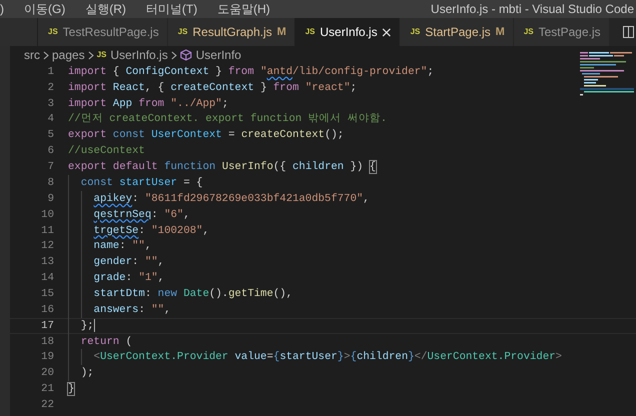  I want to click on editor-tab: JS ResultGraph.js M, so click(232, 32).